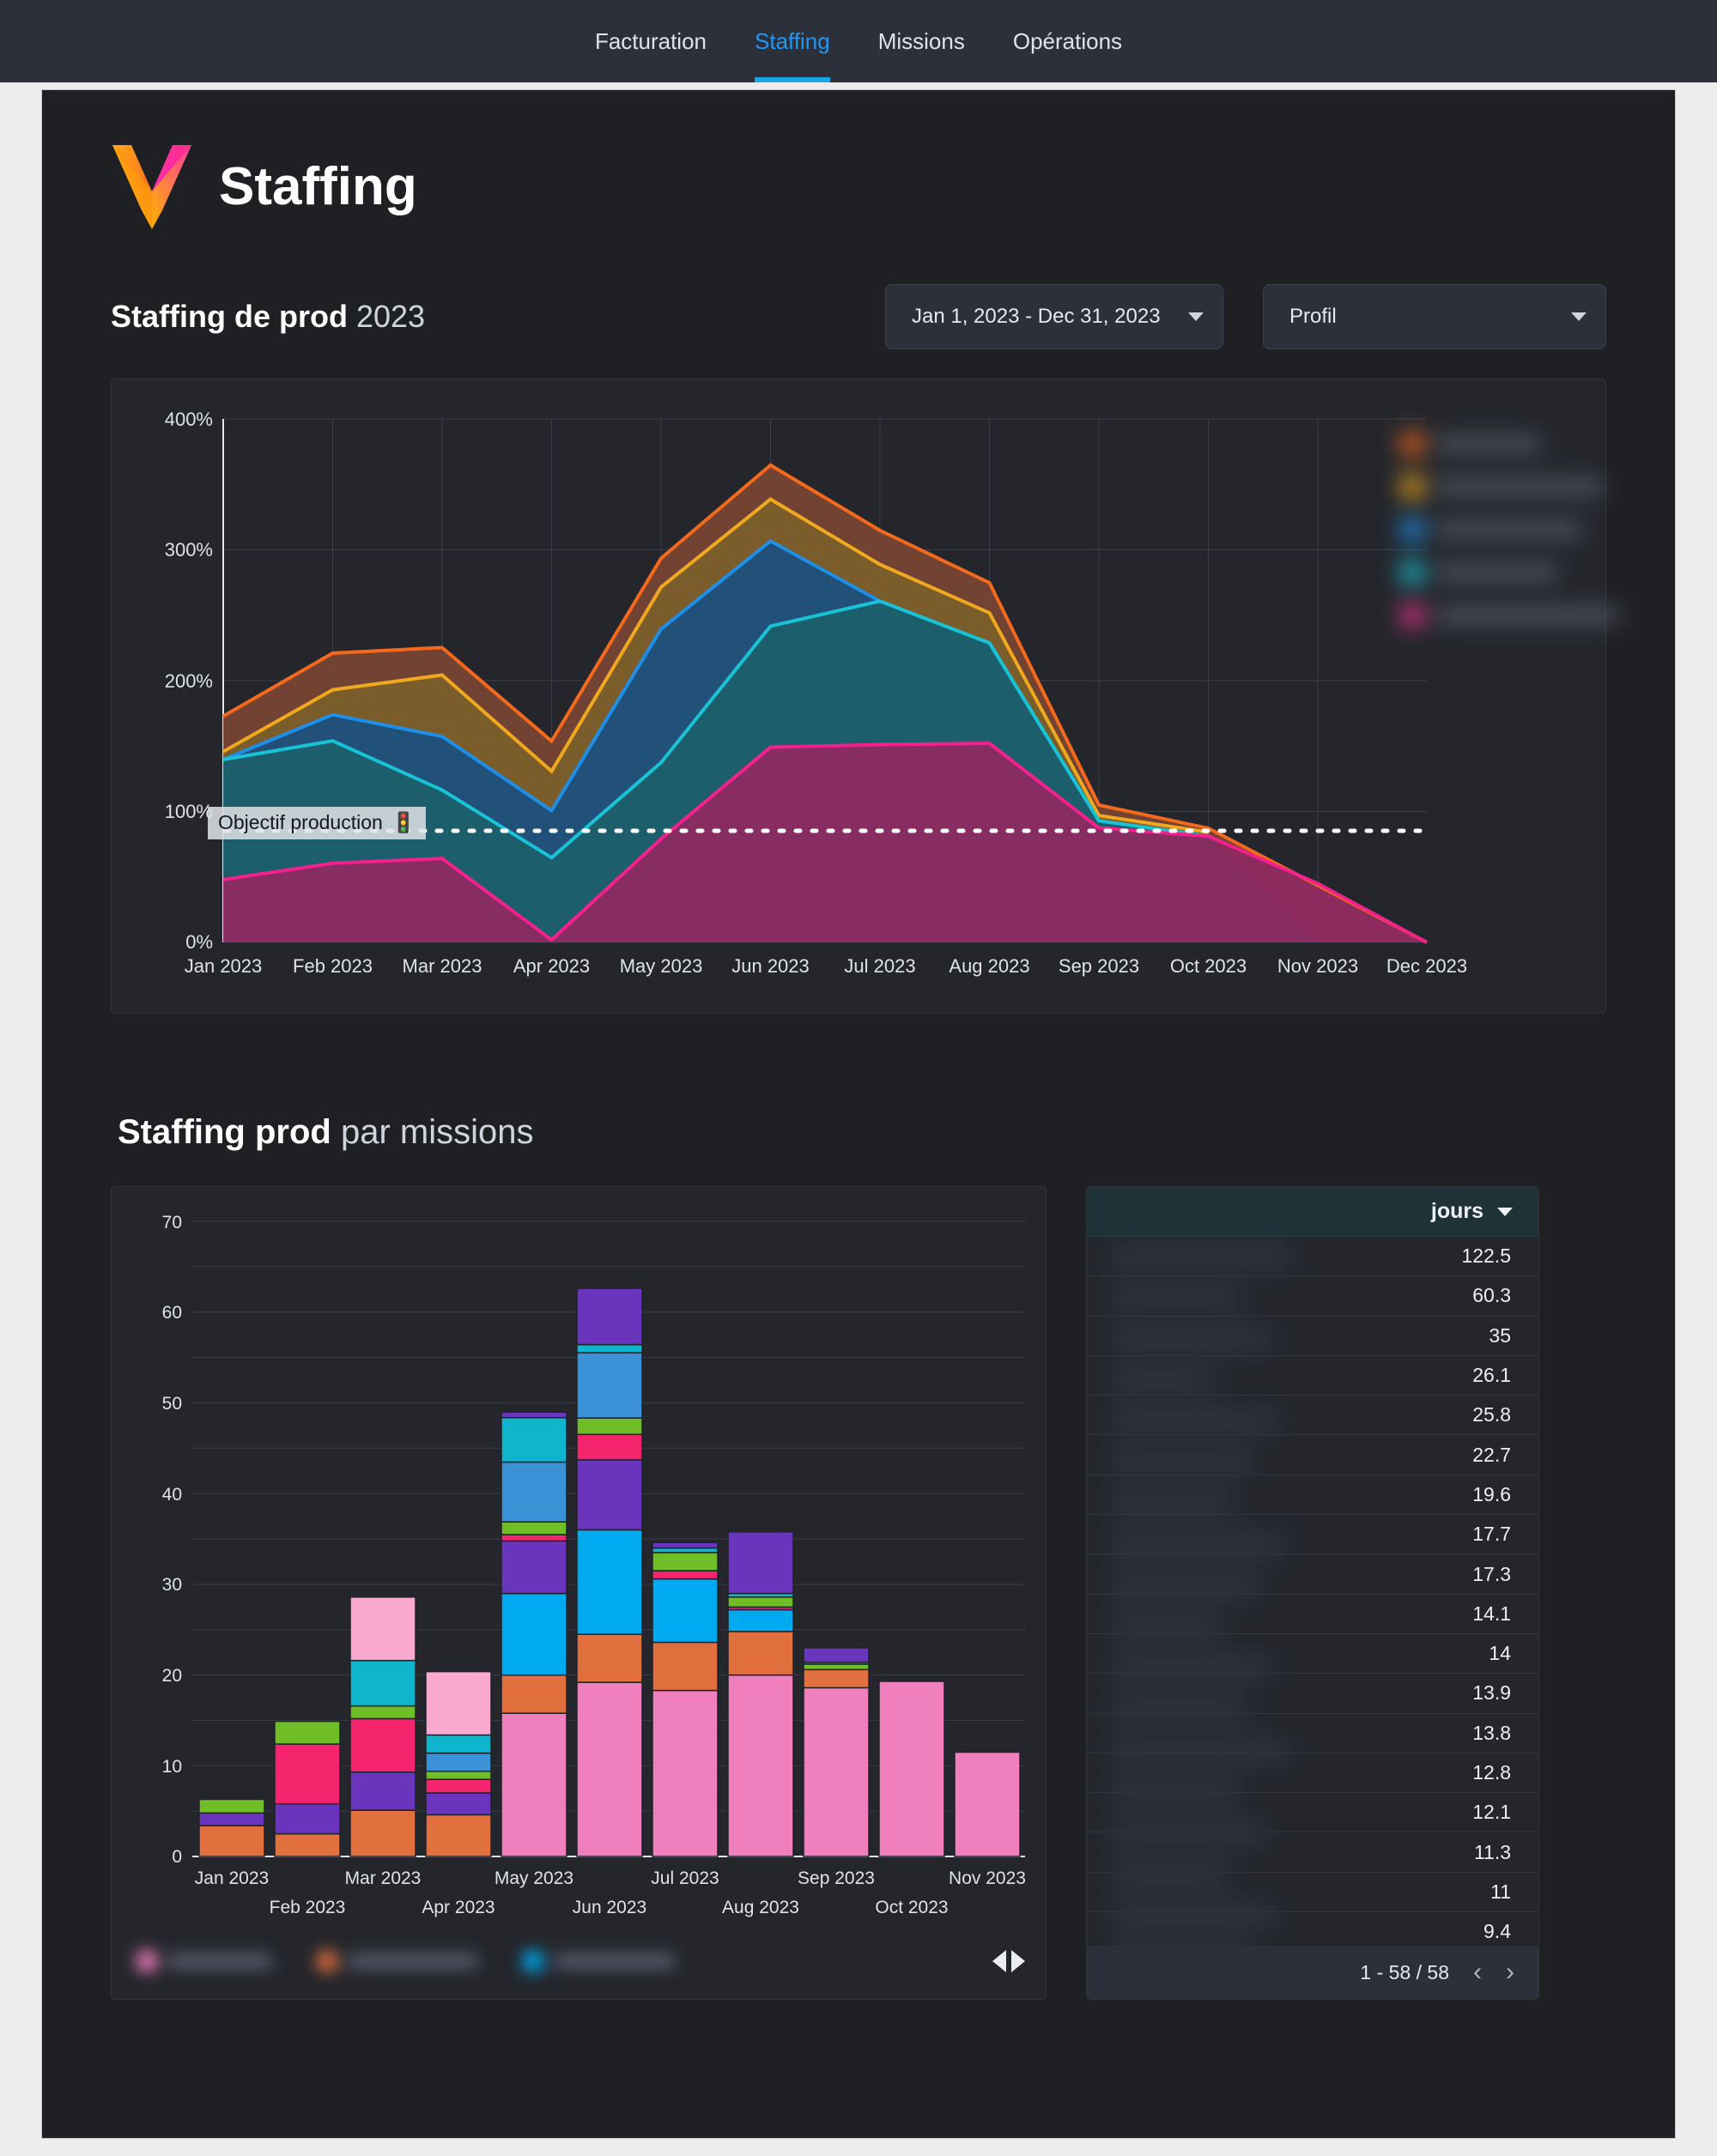  What do you see at coordinates (268, 317) in the screenshot?
I see `section-title: Staffing de prod 2023` at bounding box center [268, 317].